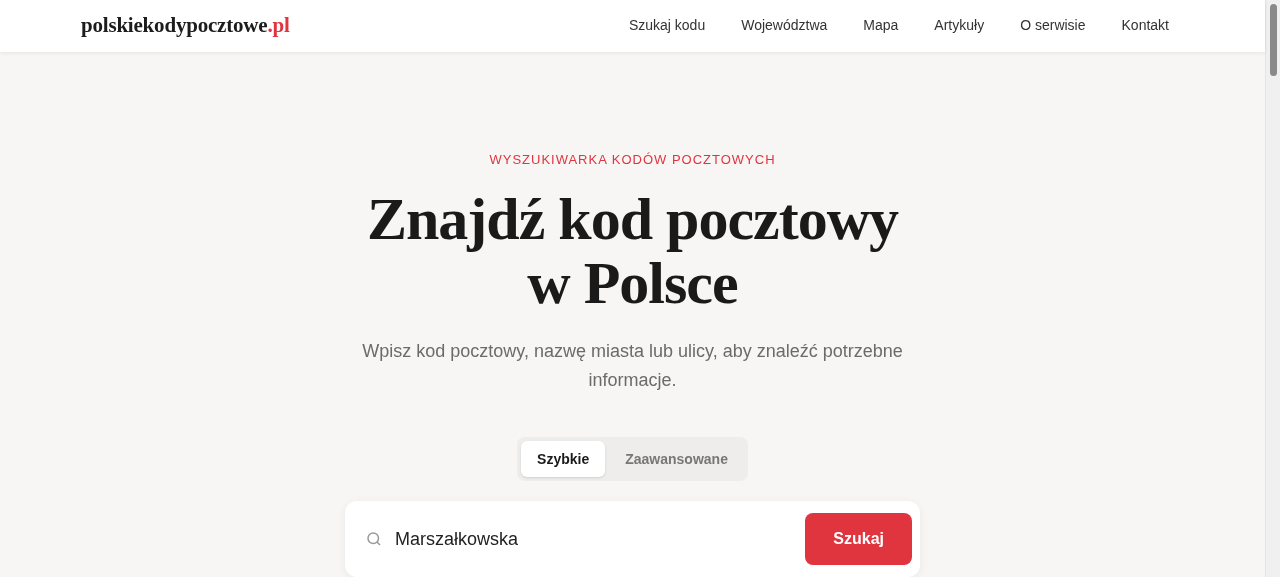  What do you see at coordinates (676, 459) in the screenshot?
I see `search-mode-tab: Zaawansowane` at bounding box center [676, 459].